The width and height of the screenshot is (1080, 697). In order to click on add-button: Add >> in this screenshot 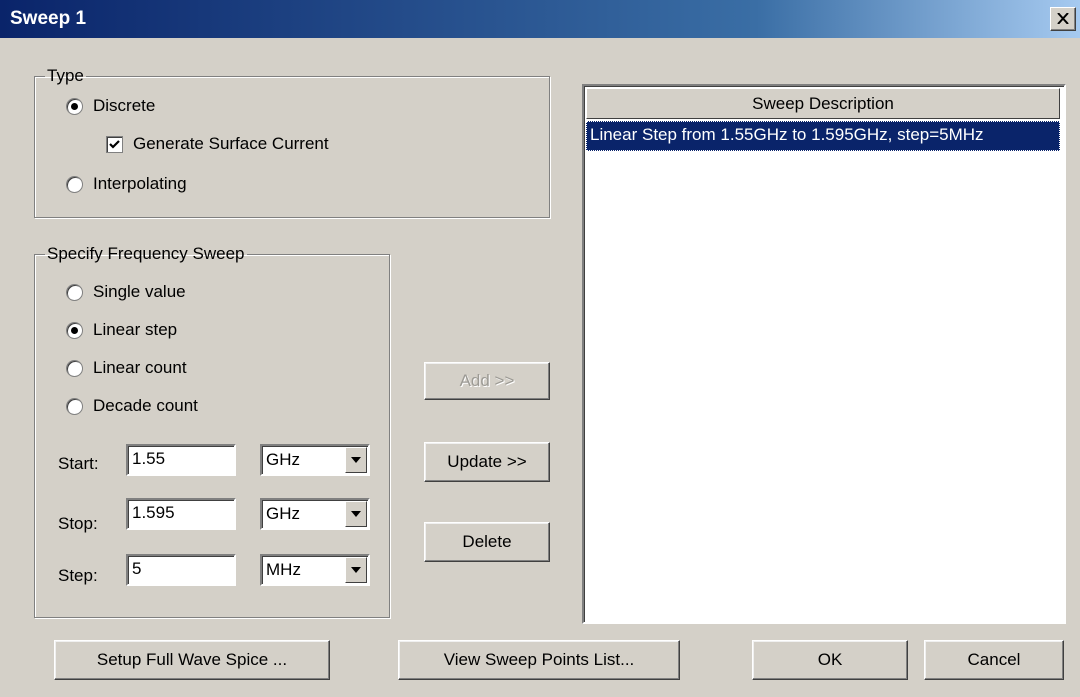, I will do `click(487, 381)`.